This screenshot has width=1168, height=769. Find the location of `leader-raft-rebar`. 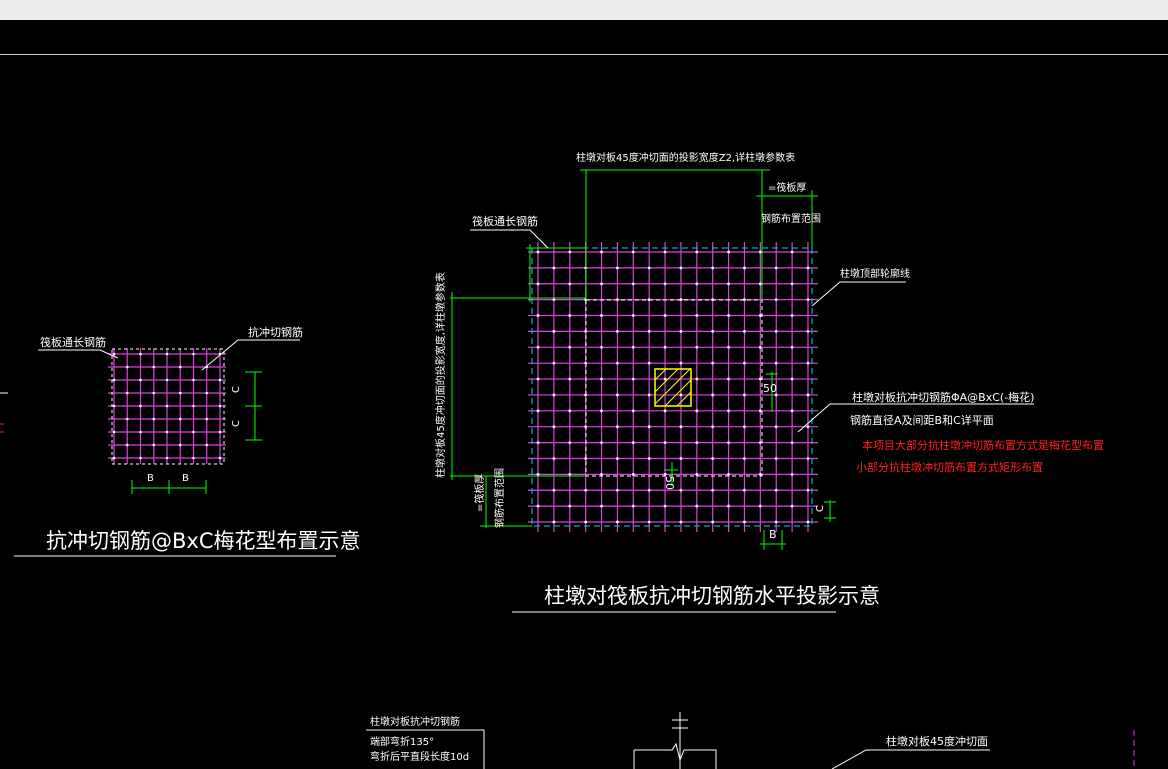

leader-raft-rebar is located at coordinates (509, 239).